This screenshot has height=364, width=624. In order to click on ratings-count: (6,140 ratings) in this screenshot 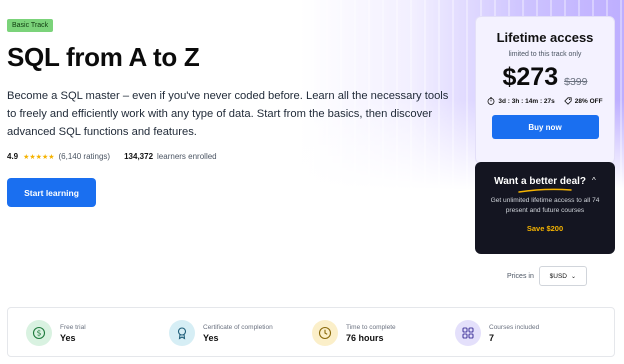, I will do `click(84, 156)`.